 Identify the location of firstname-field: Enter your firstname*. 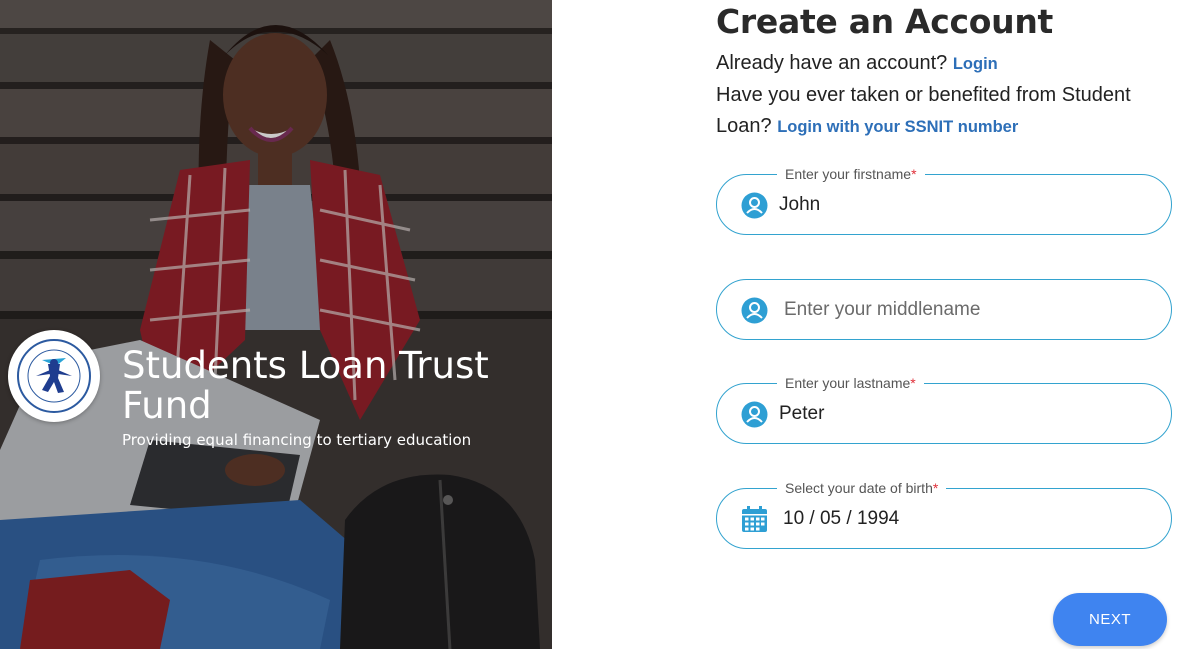
(944, 200).